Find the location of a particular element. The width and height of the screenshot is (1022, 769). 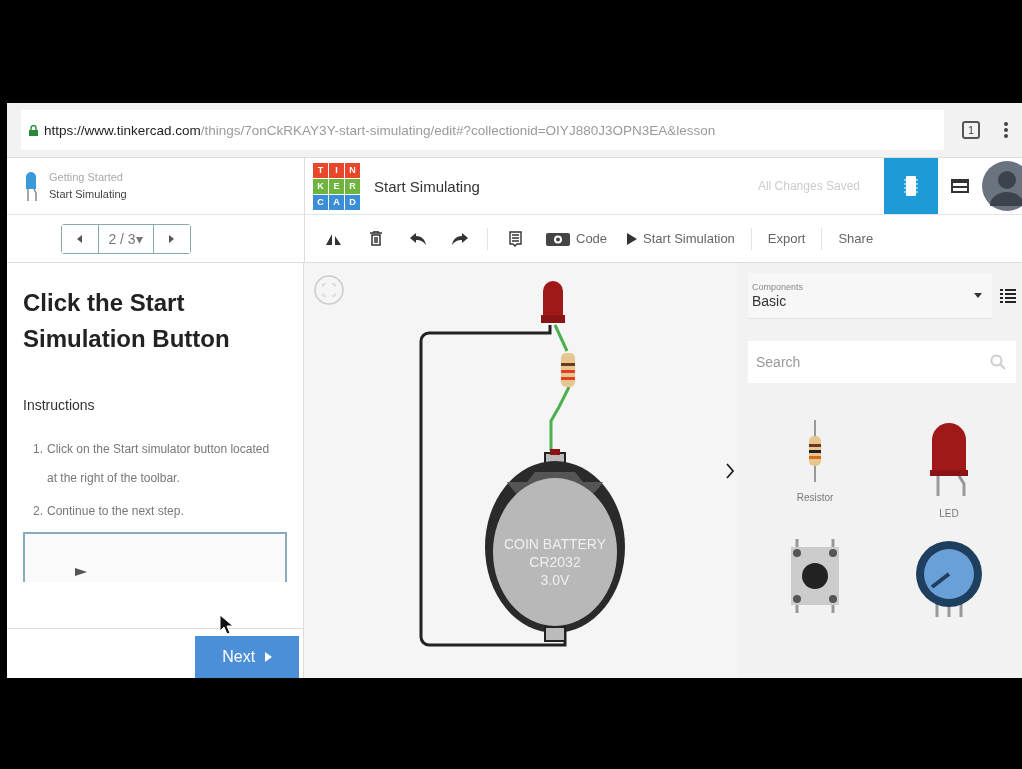

step-number: 1. is located at coordinates (38, 449).